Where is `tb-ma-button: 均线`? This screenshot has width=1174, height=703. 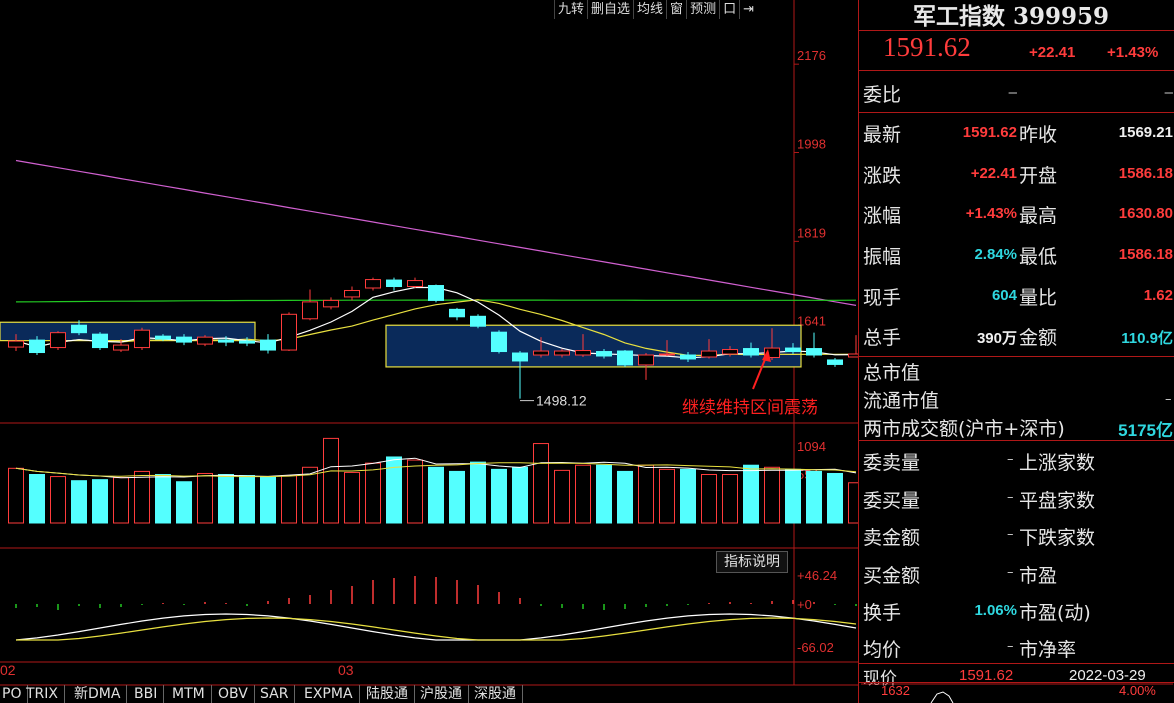
tb-ma-button: 均线 is located at coordinates (650, 9).